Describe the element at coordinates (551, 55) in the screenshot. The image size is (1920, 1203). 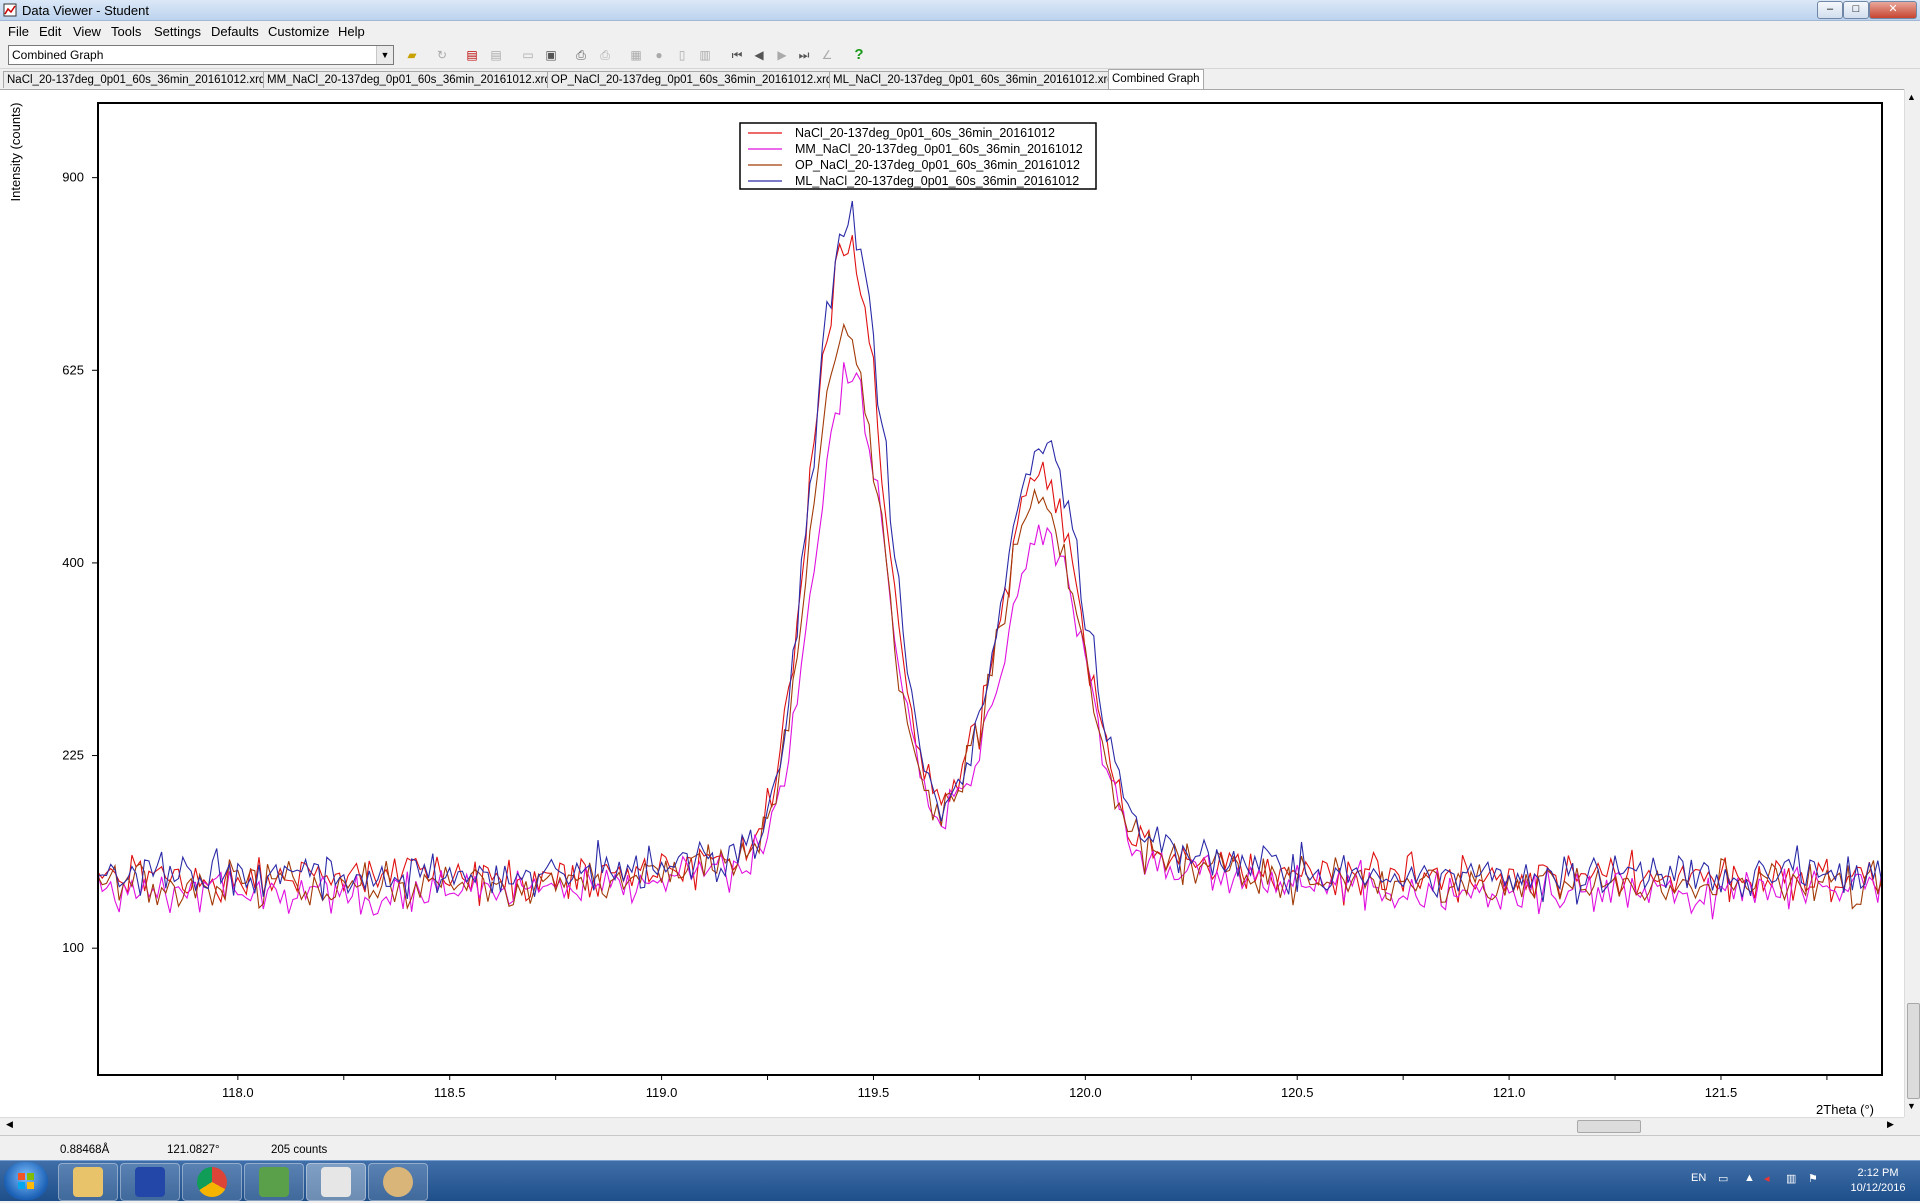
I see `clipboard-icon: ▣` at that location.